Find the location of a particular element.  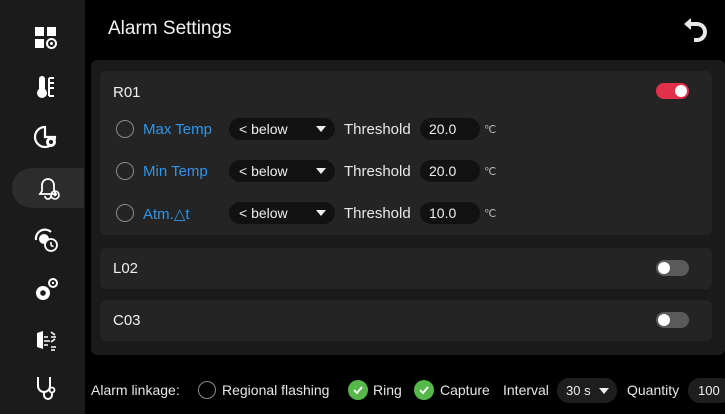

atm-delta-threshold-input: 10.0 is located at coordinates (450, 213).